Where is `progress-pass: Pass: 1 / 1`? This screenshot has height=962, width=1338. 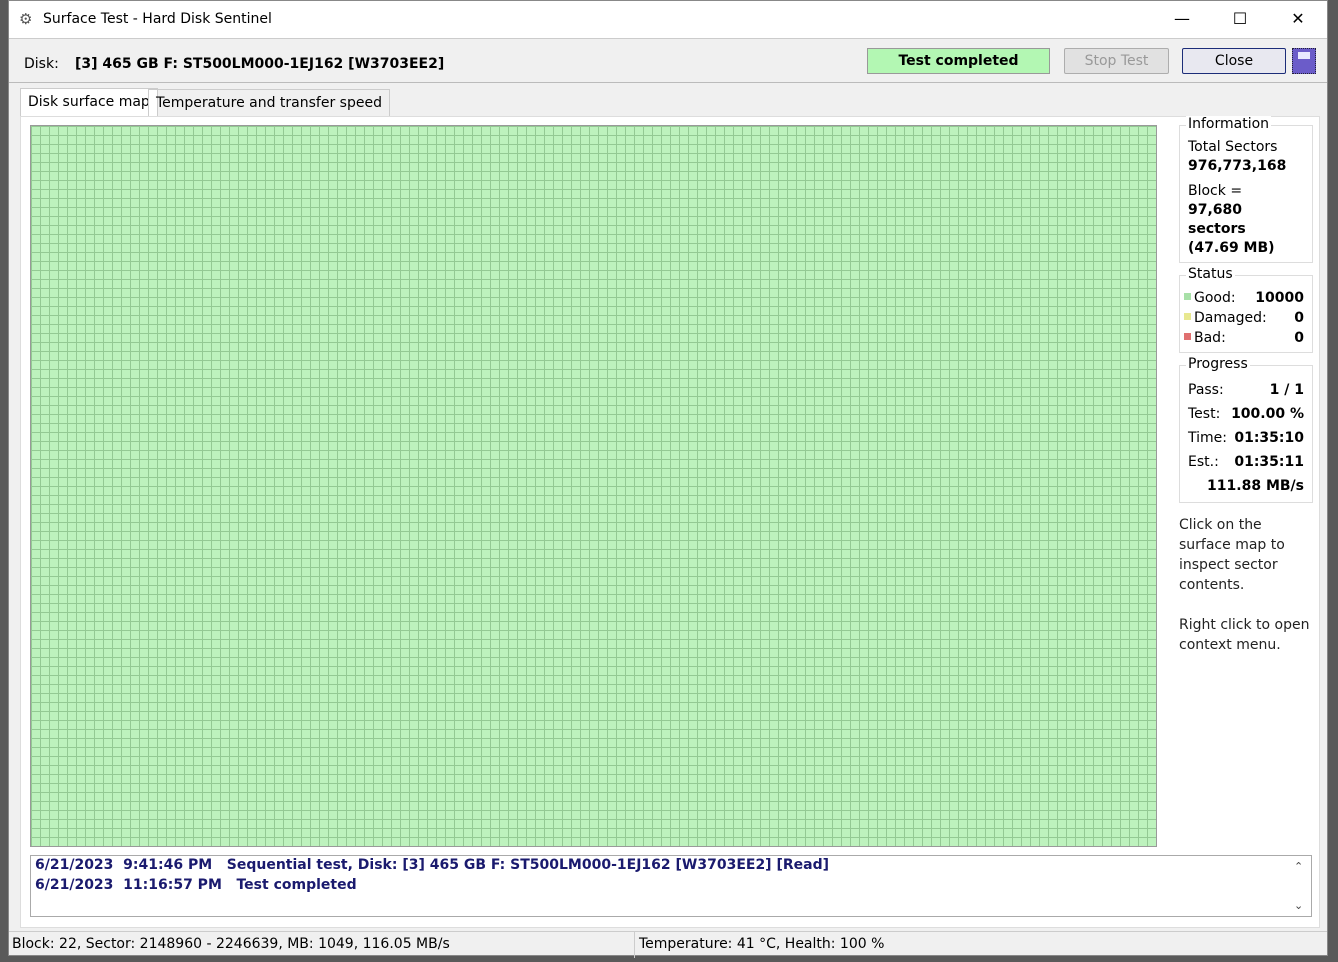 progress-pass: Pass: 1 / 1 is located at coordinates (1246, 390).